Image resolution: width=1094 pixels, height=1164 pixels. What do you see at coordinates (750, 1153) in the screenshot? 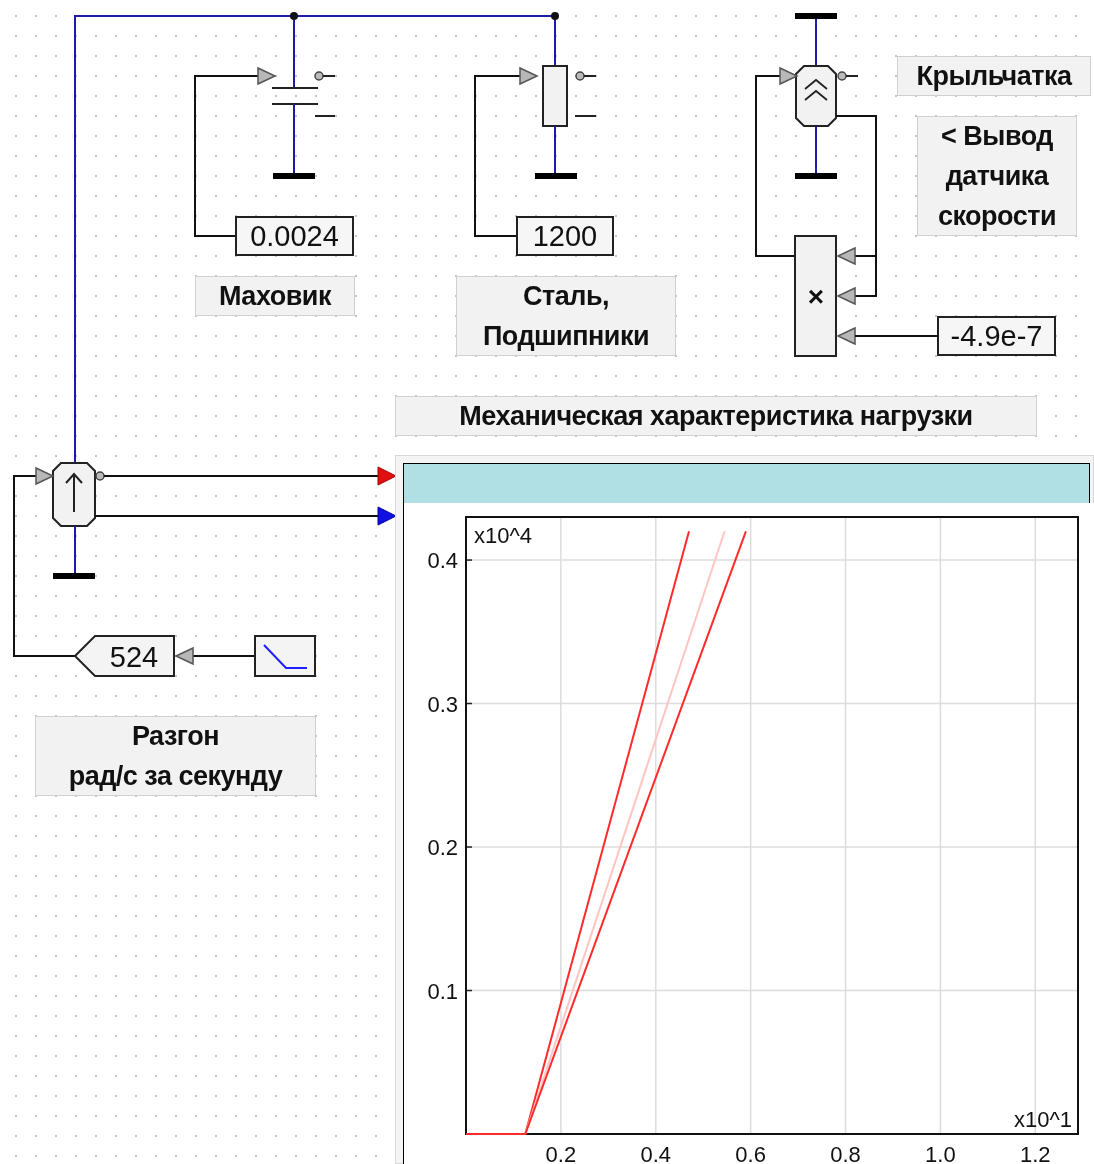
I see `tick-label: 0.6` at bounding box center [750, 1153].